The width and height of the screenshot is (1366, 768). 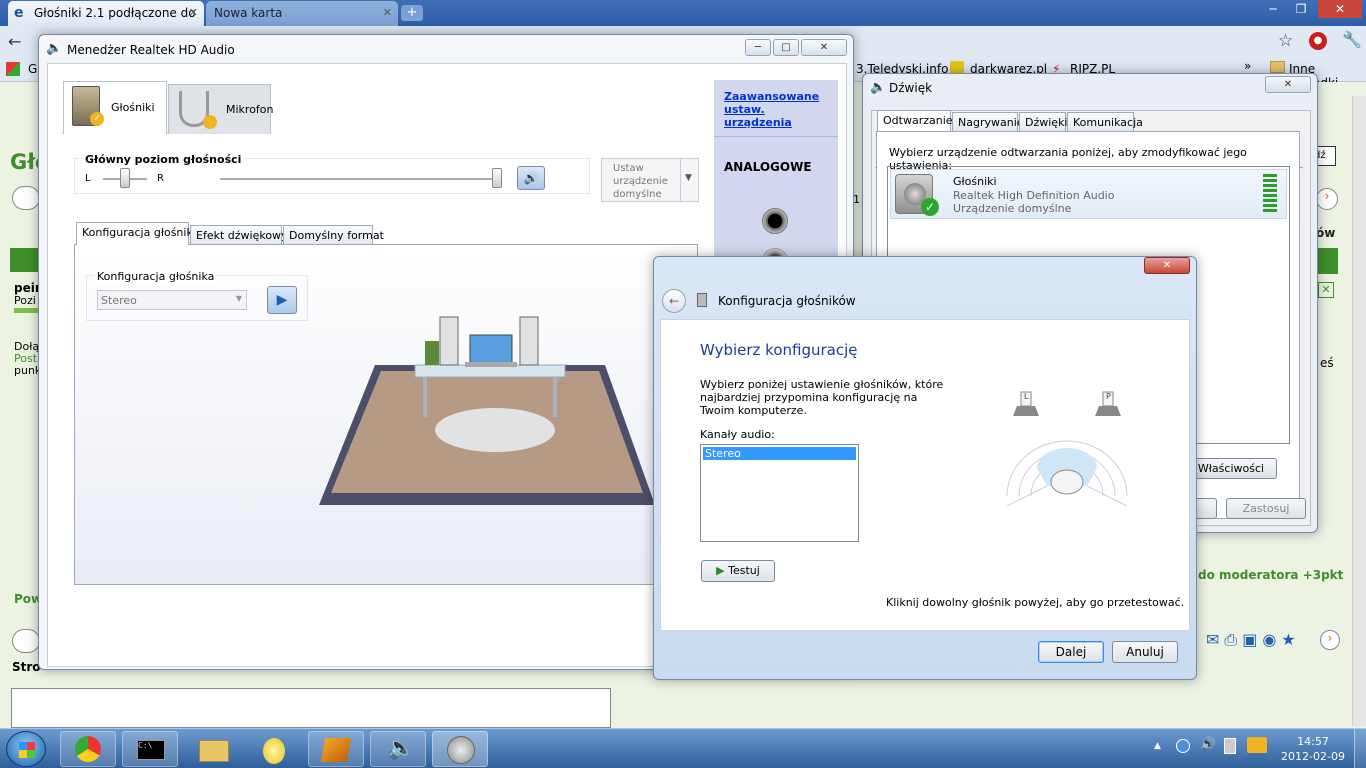 What do you see at coordinates (412, 13) in the screenshot?
I see `new-tab-icon: +` at bounding box center [412, 13].